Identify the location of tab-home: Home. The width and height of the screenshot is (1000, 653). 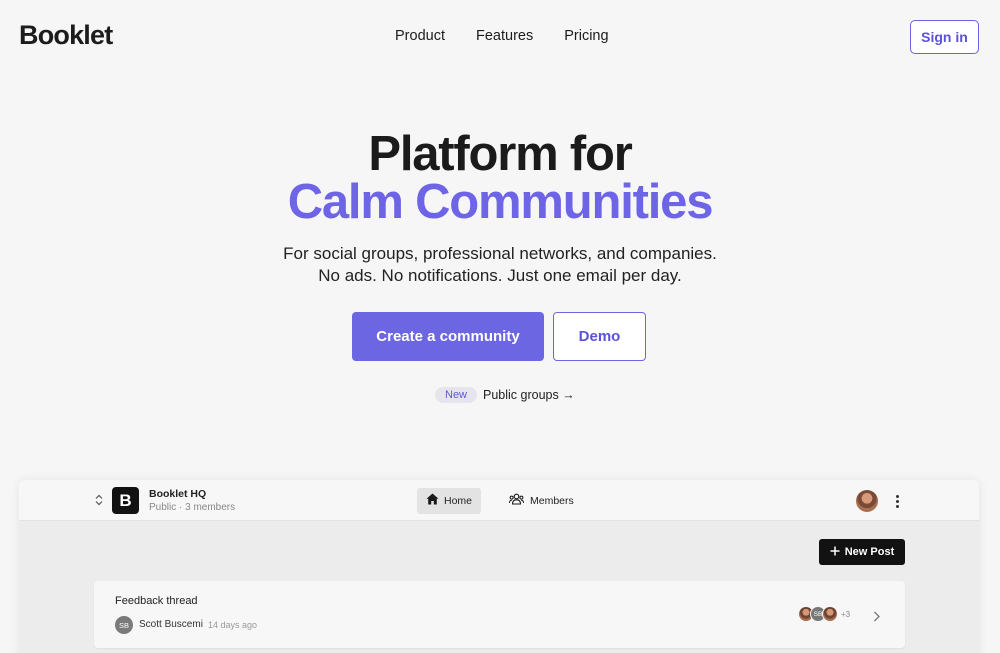
(449, 501).